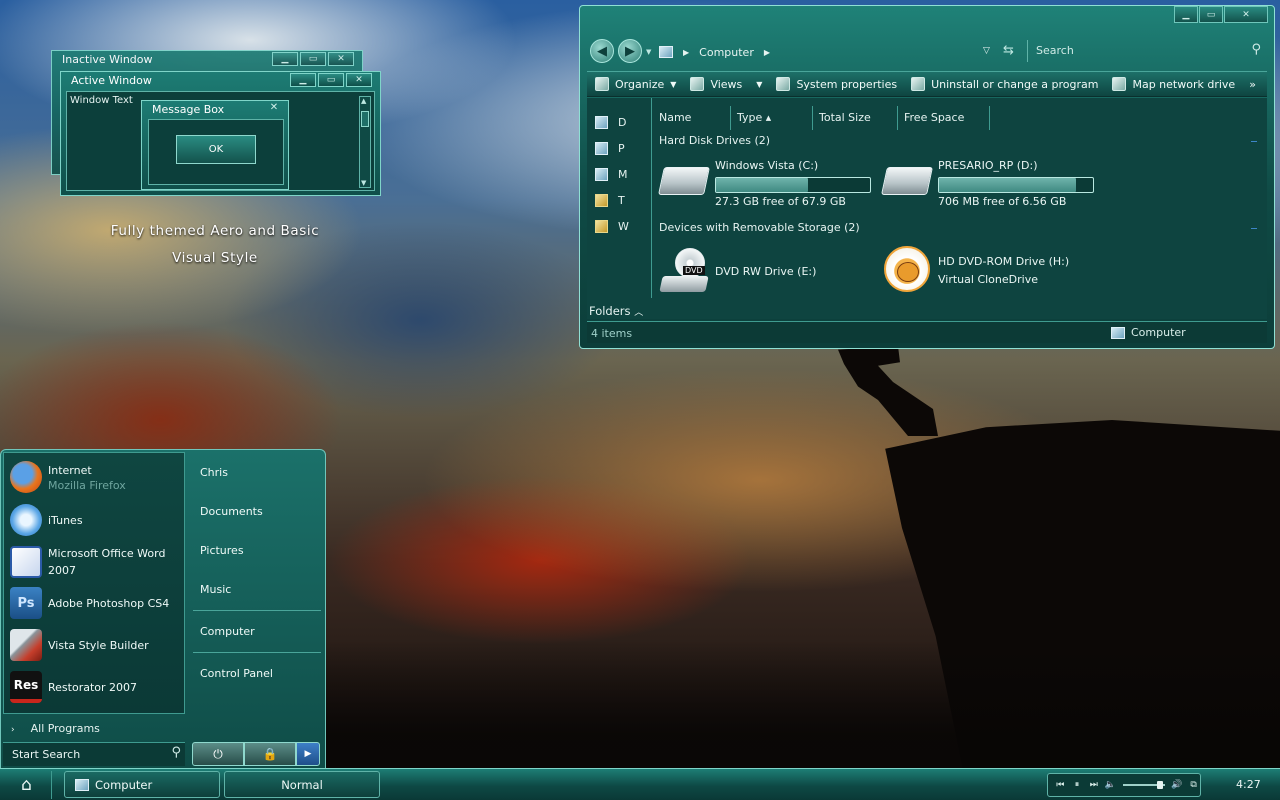 The width and height of the screenshot is (1280, 800). I want to click on status-location: Computer, so click(1148, 332).